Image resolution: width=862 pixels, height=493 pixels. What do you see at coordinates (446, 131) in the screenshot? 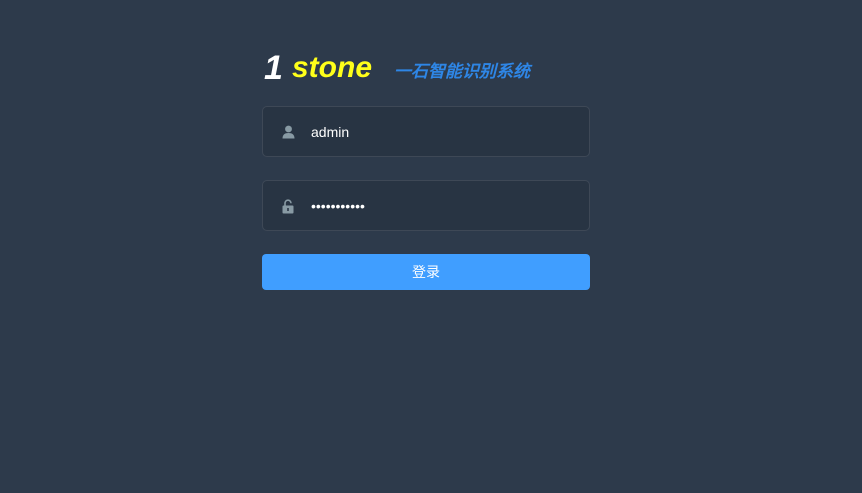
I see `username-input` at bounding box center [446, 131].